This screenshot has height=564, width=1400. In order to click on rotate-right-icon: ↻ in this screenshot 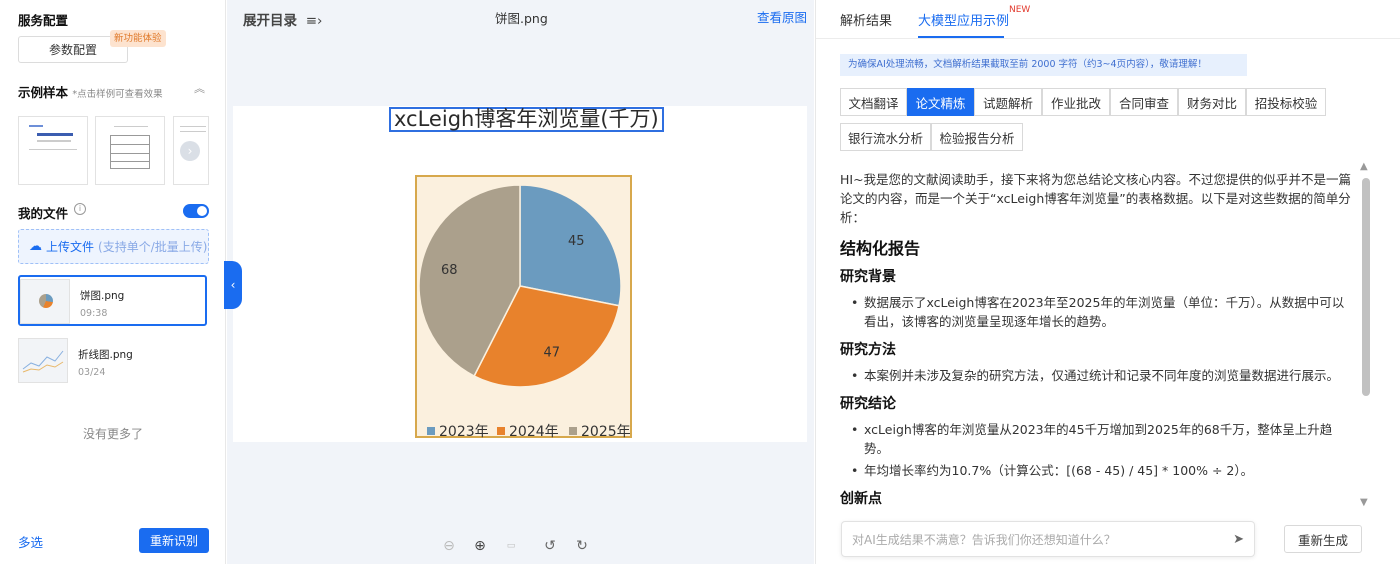, I will do `click(582, 546)`.